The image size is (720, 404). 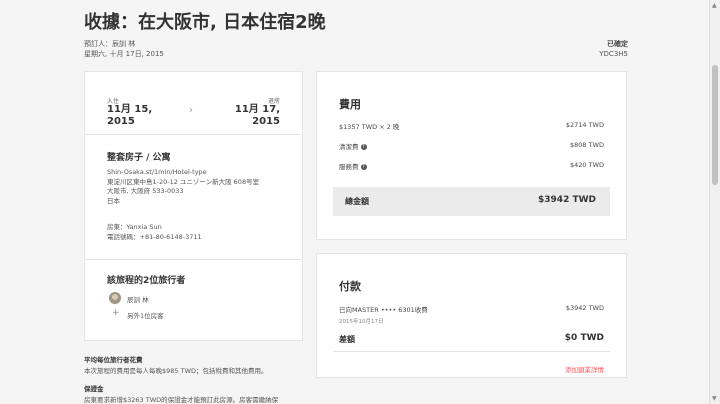 What do you see at coordinates (714, 5) in the screenshot?
I see `scroll-up-icon: ▲` at bounding box center [714, 5].